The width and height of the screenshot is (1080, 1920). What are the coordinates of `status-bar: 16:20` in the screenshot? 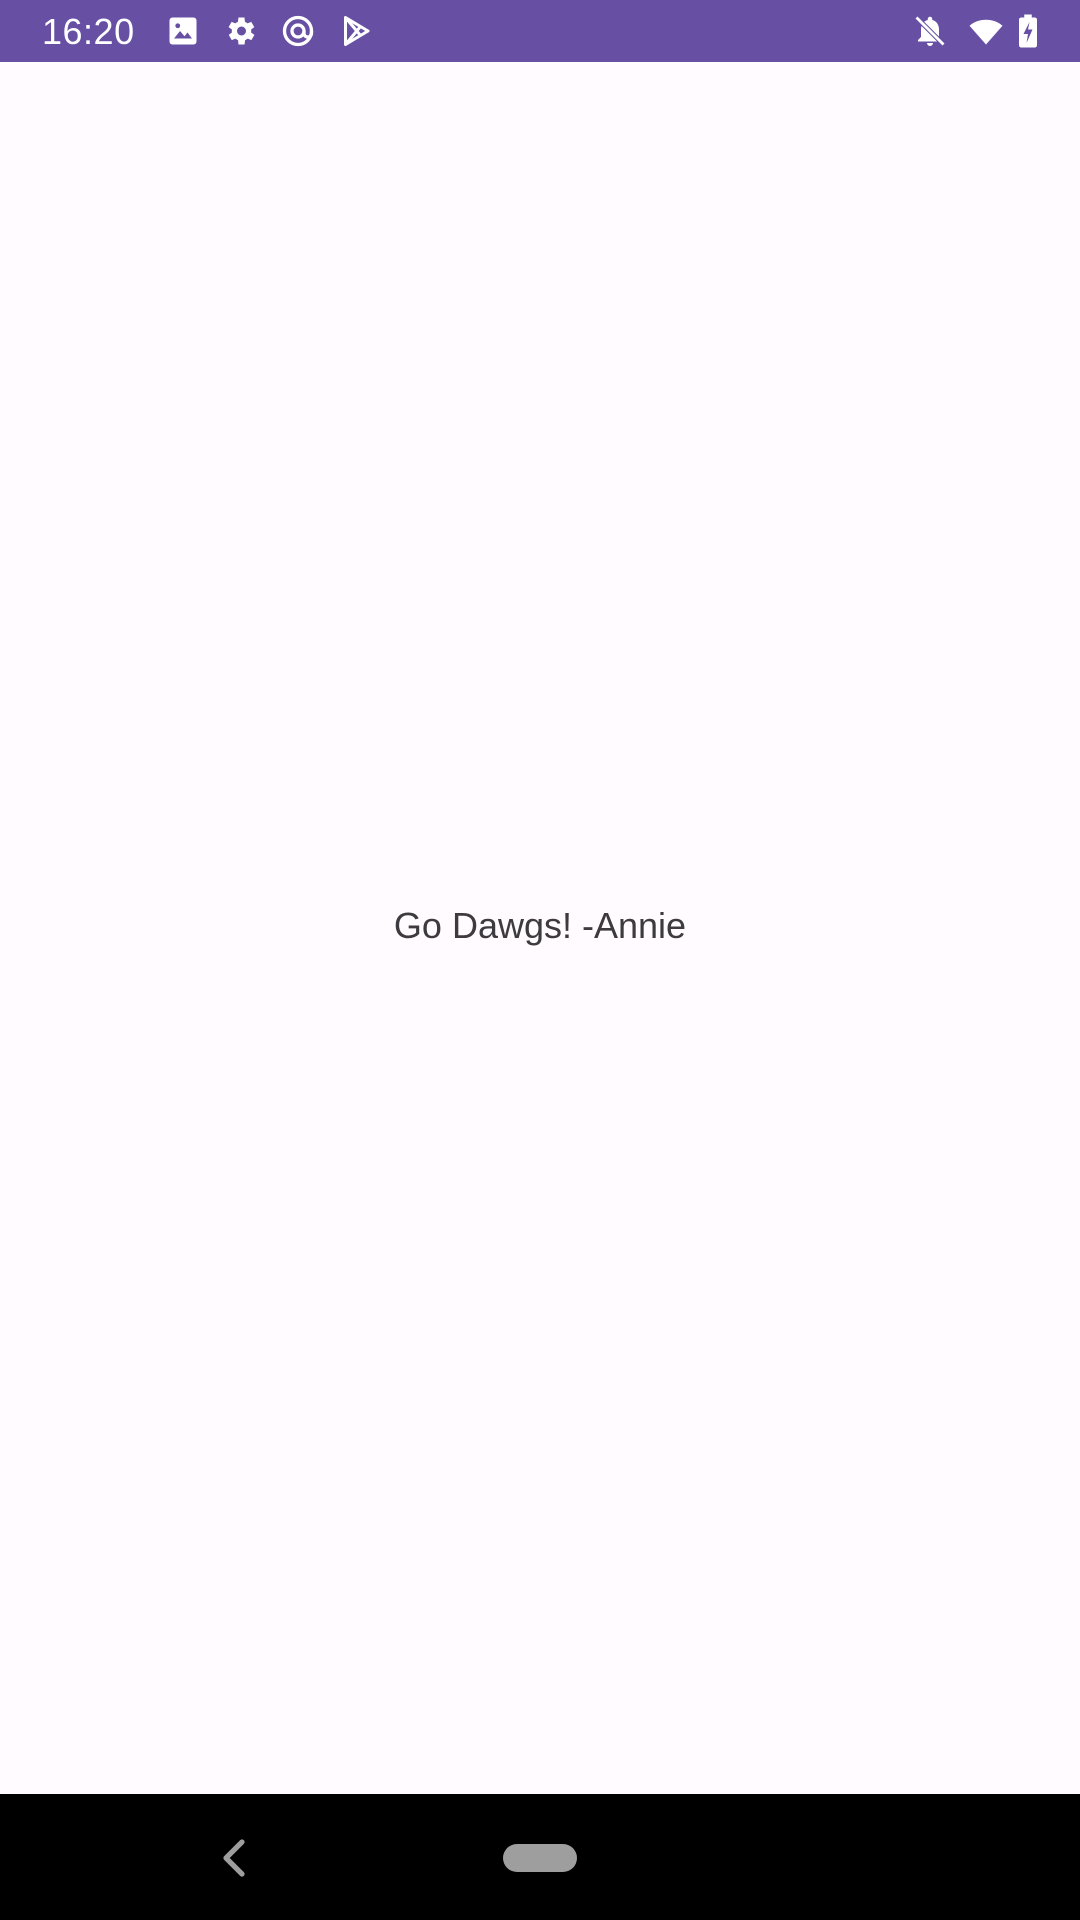 It's located at (540, 31).